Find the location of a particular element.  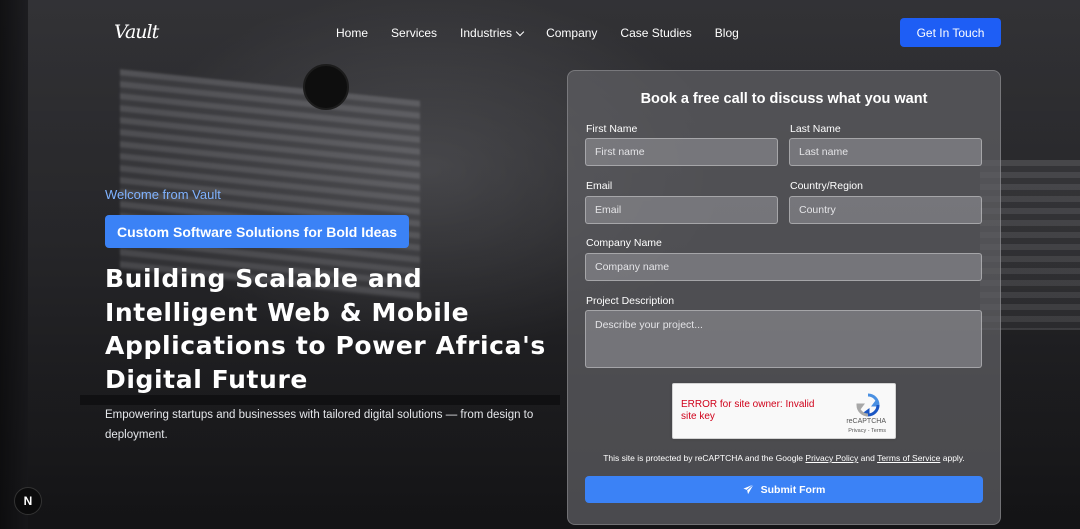

company-name-input is located at coordinates (783, 267).